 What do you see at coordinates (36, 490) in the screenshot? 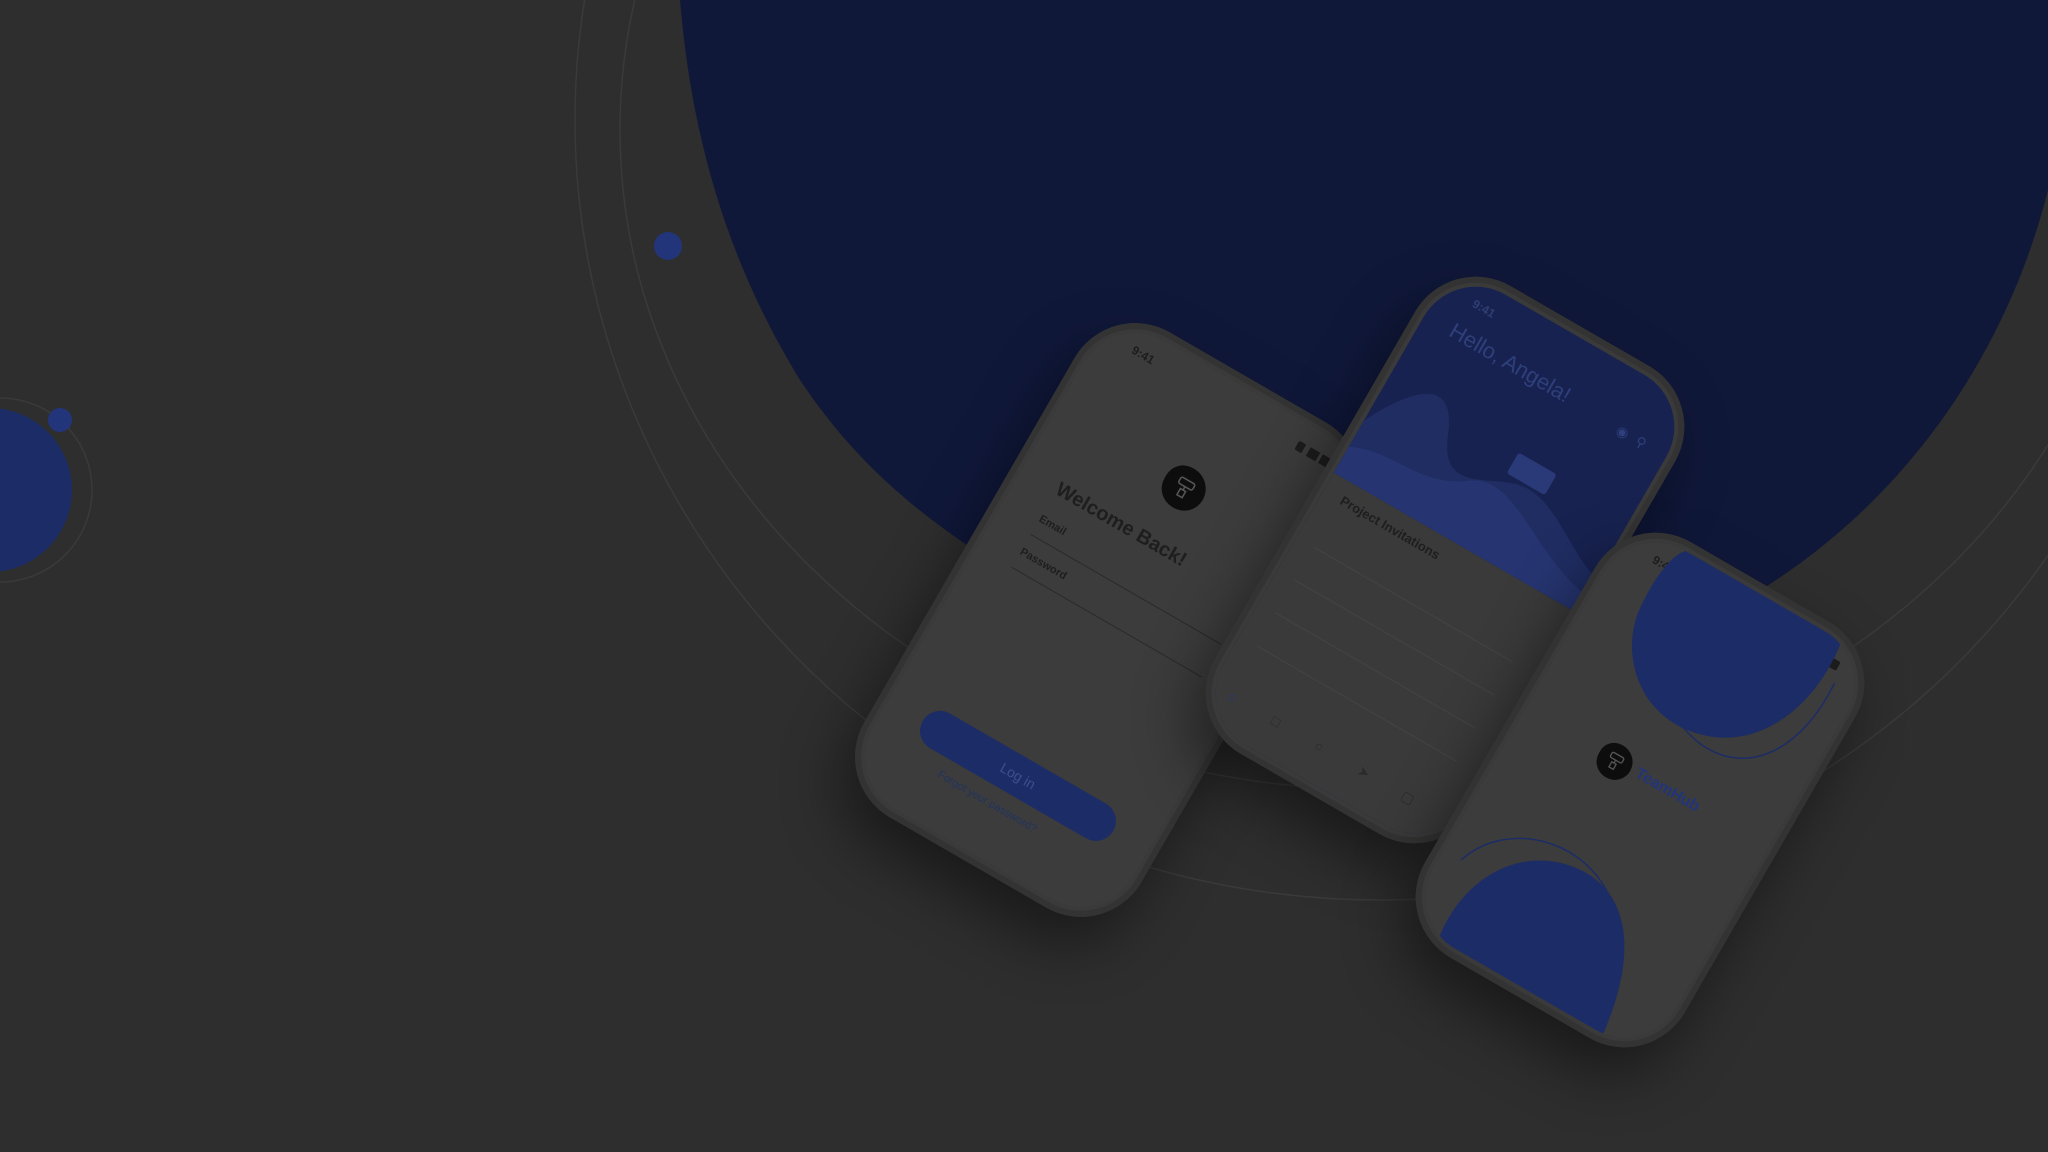
I see `left-blue-circle` at bounding box center [36, 490].